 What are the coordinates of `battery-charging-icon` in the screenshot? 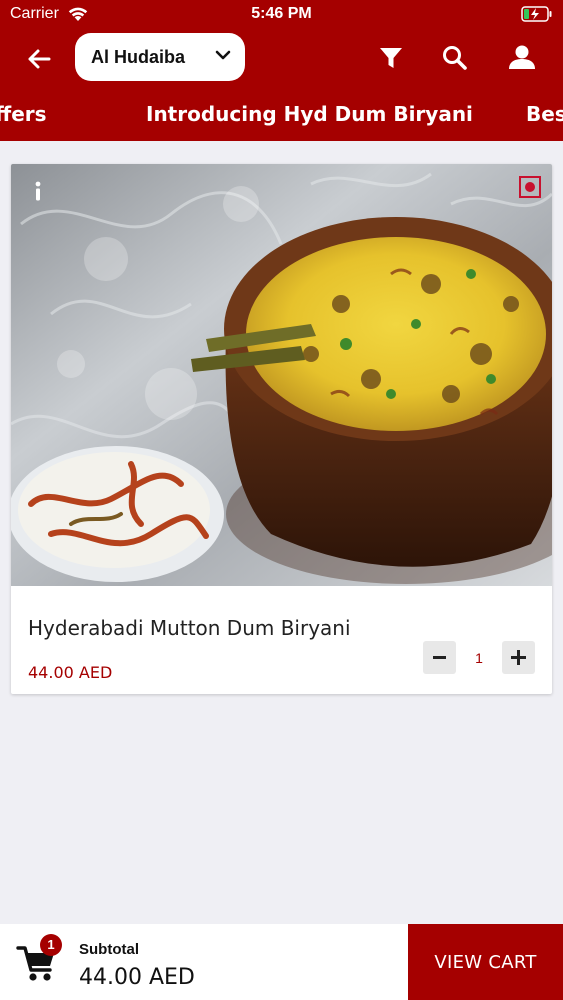 It's located at (536, 14).